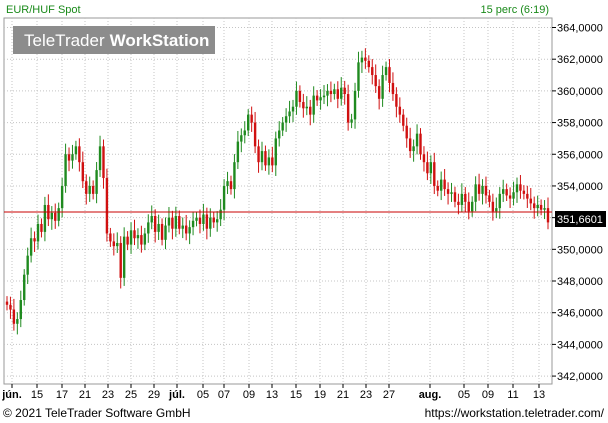 The height and width of the screenshot is (423, 608). I want to click on x-tick-label: 17, so click(62, 395).